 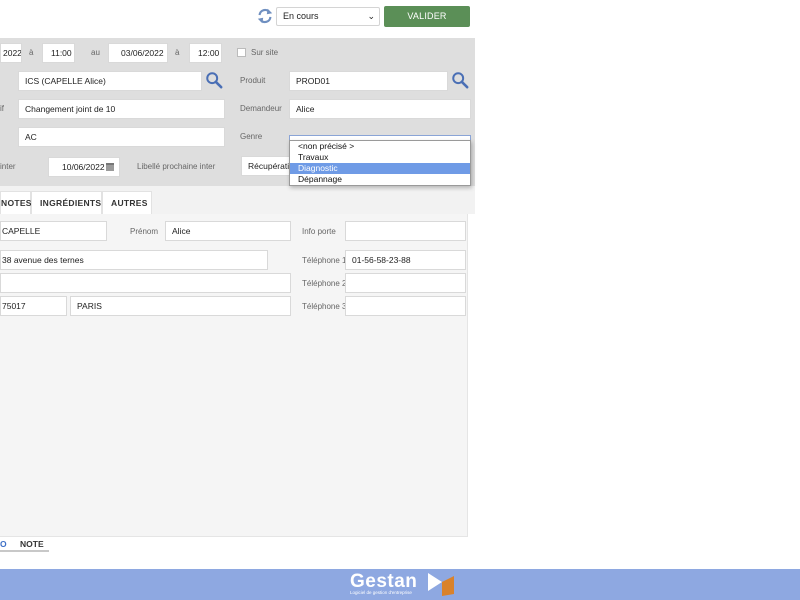 I want to click on tel3-field, so click(x=405, y=306).